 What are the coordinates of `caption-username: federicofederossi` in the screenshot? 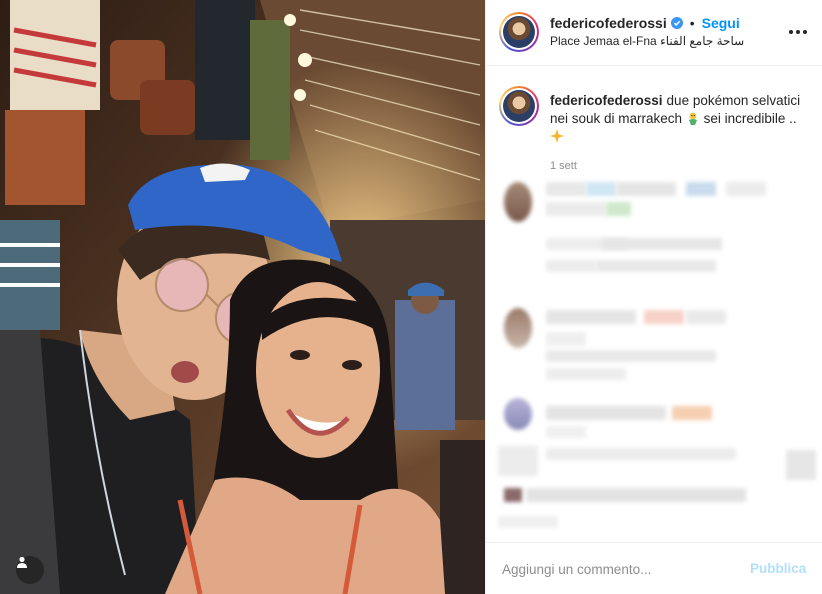 It's located at (606, 100).